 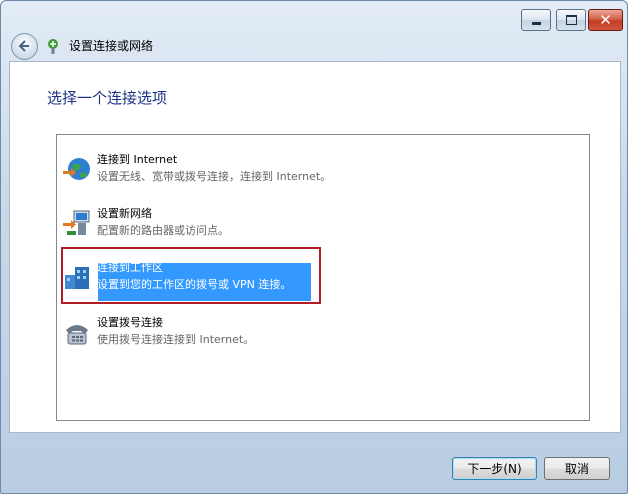 I want to click on option-description: 配置新的路由器或访问点。, so click(x=163, y=230).